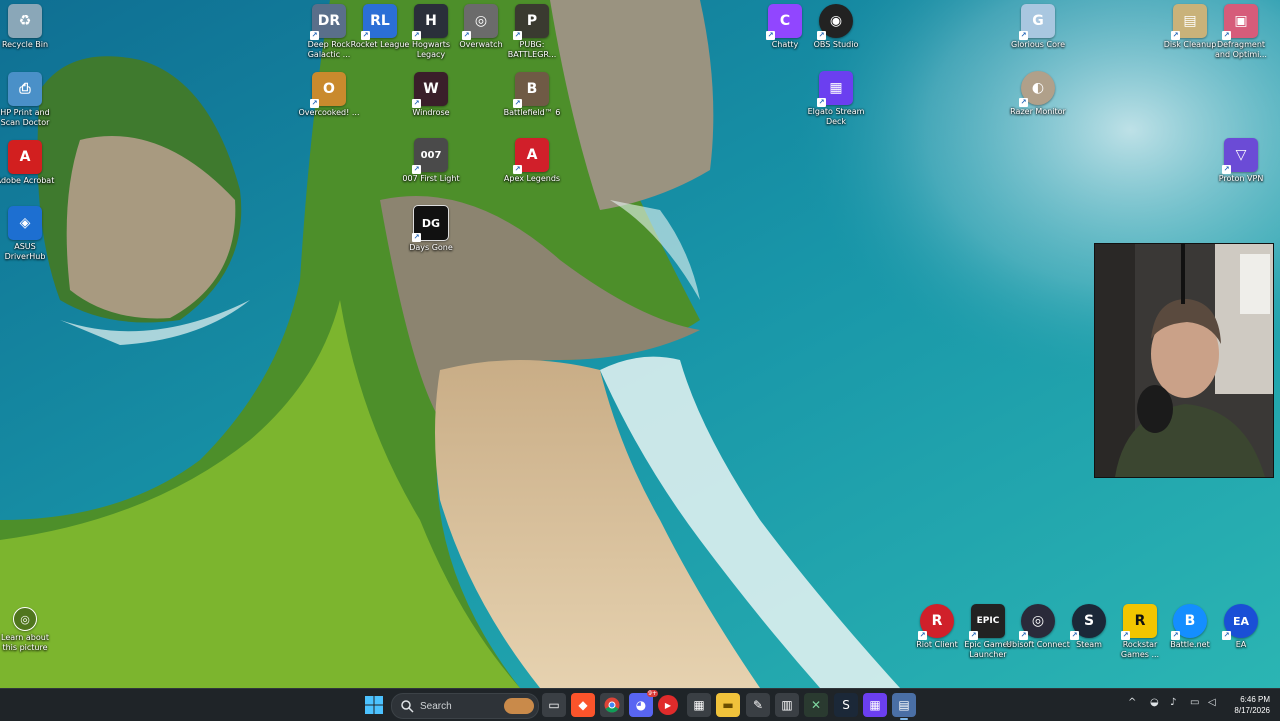 This screenshot has width=1280, height=721. I want to click on ubisoft-glyph: ◎, so click(1038, 621).